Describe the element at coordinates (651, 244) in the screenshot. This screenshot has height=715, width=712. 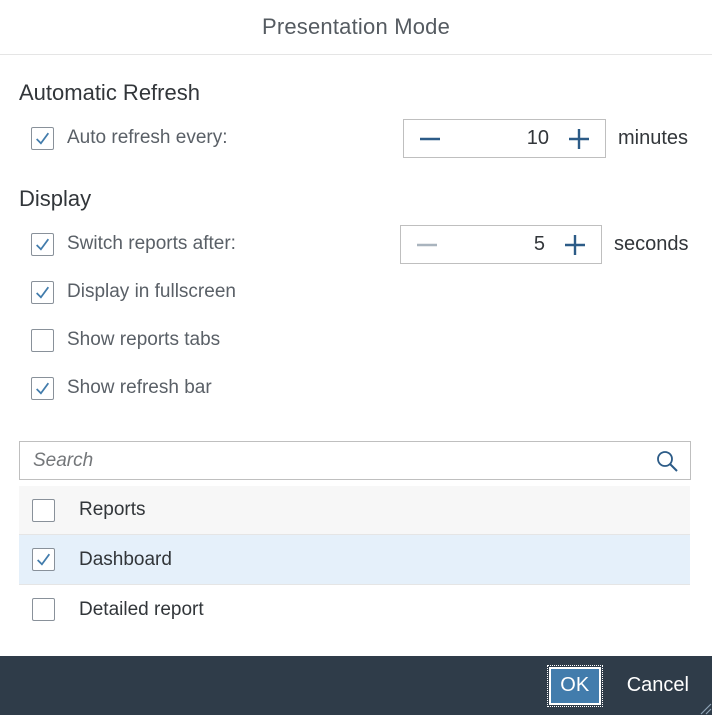
I see `switch-reports-unit: seconds` at that location.